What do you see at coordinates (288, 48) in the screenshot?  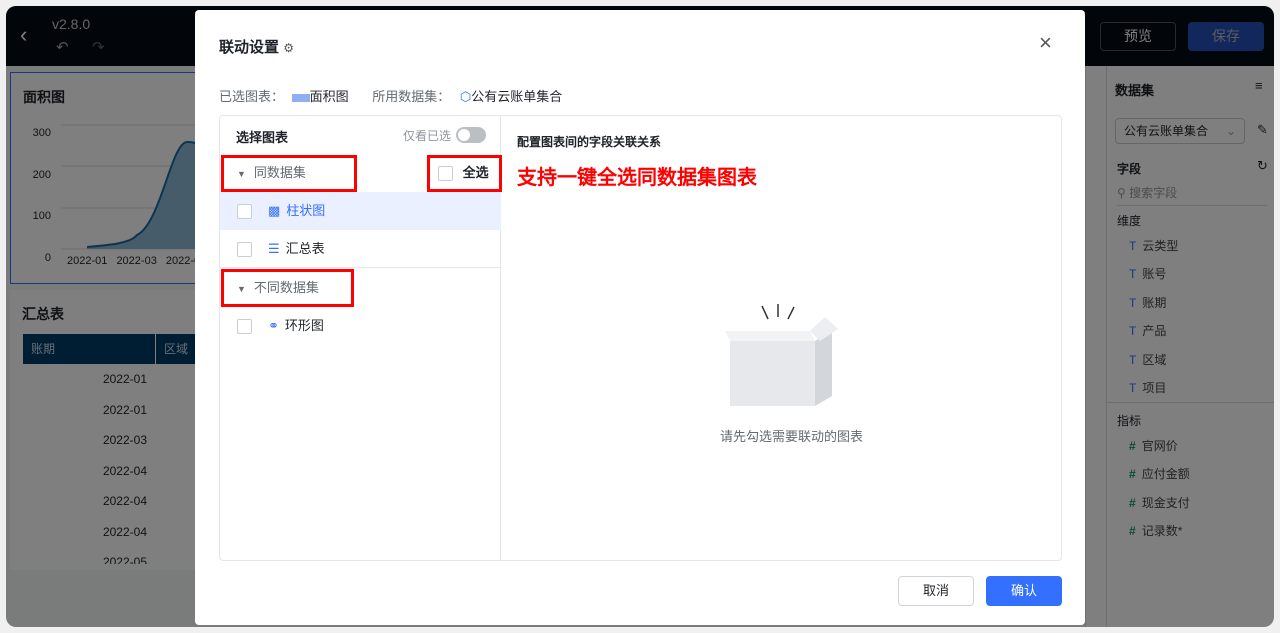 I see `settings-icon: ⚙` at bounding box center [288, 48].